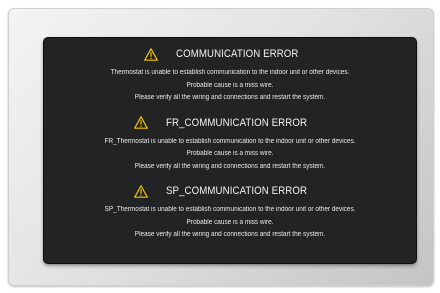 This screenshot has height=293, width=440. I want to click on error-title-row: FR_COMMUNICATION ERROR, so click(230, 123).